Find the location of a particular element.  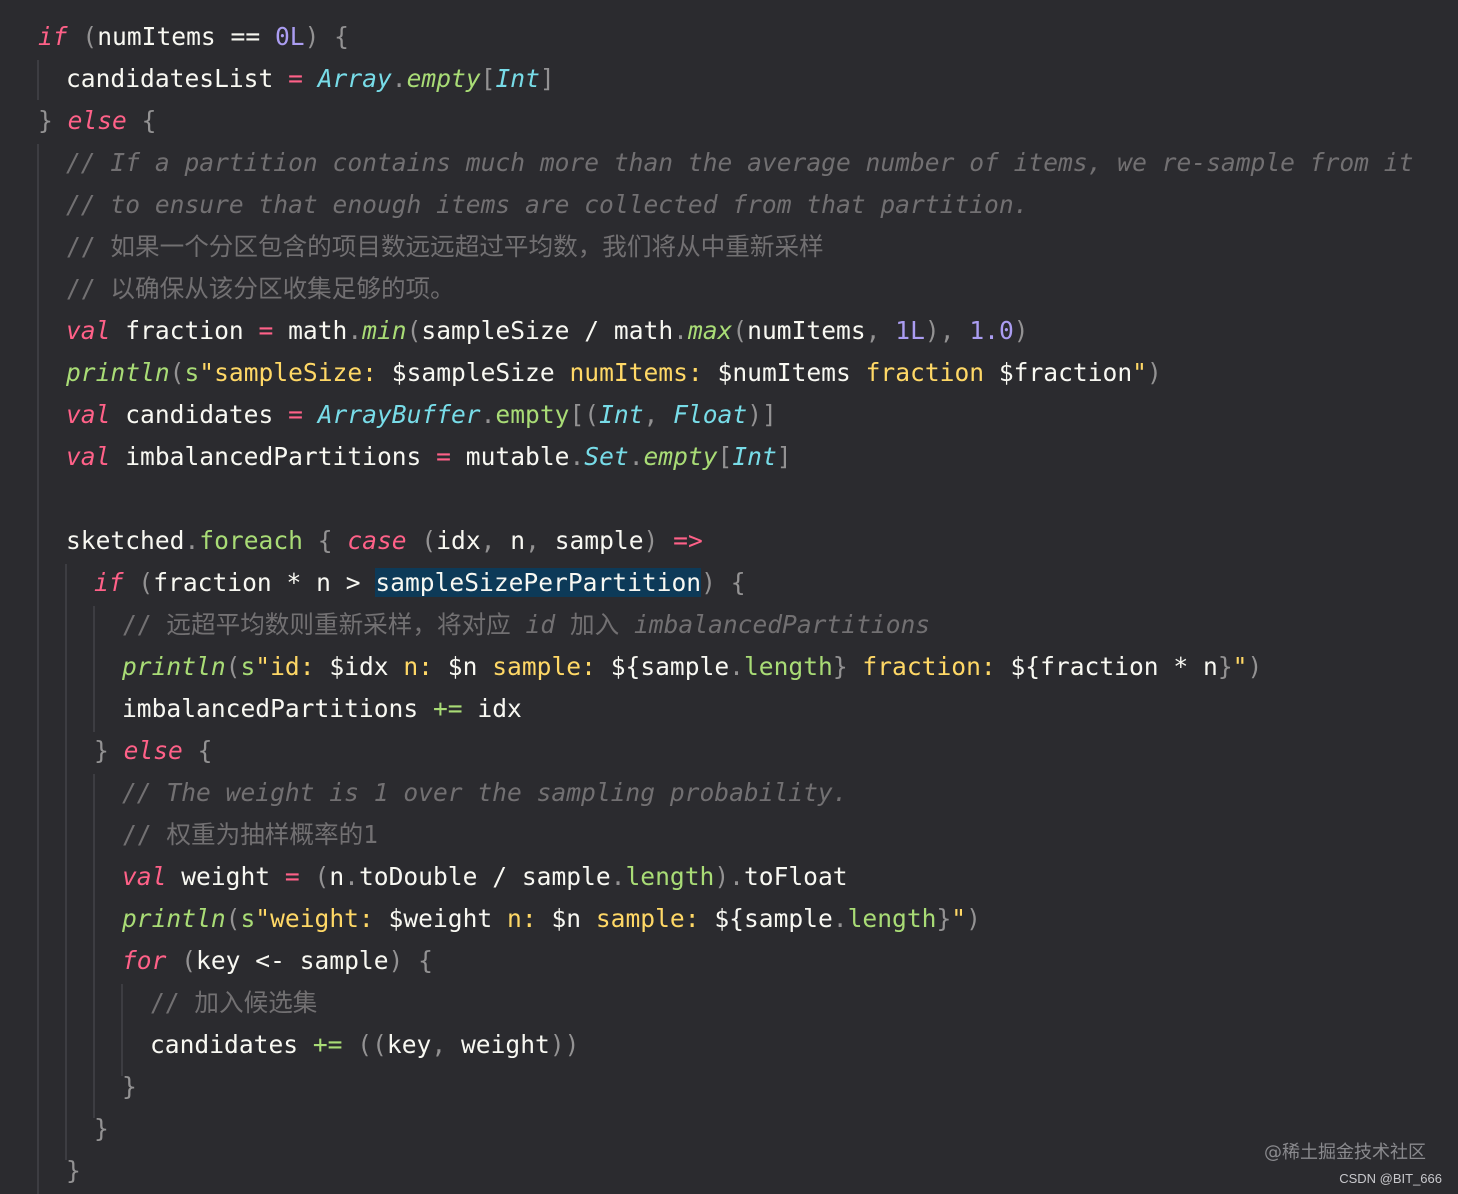

function: foreach is located at coordinates (251, 540).